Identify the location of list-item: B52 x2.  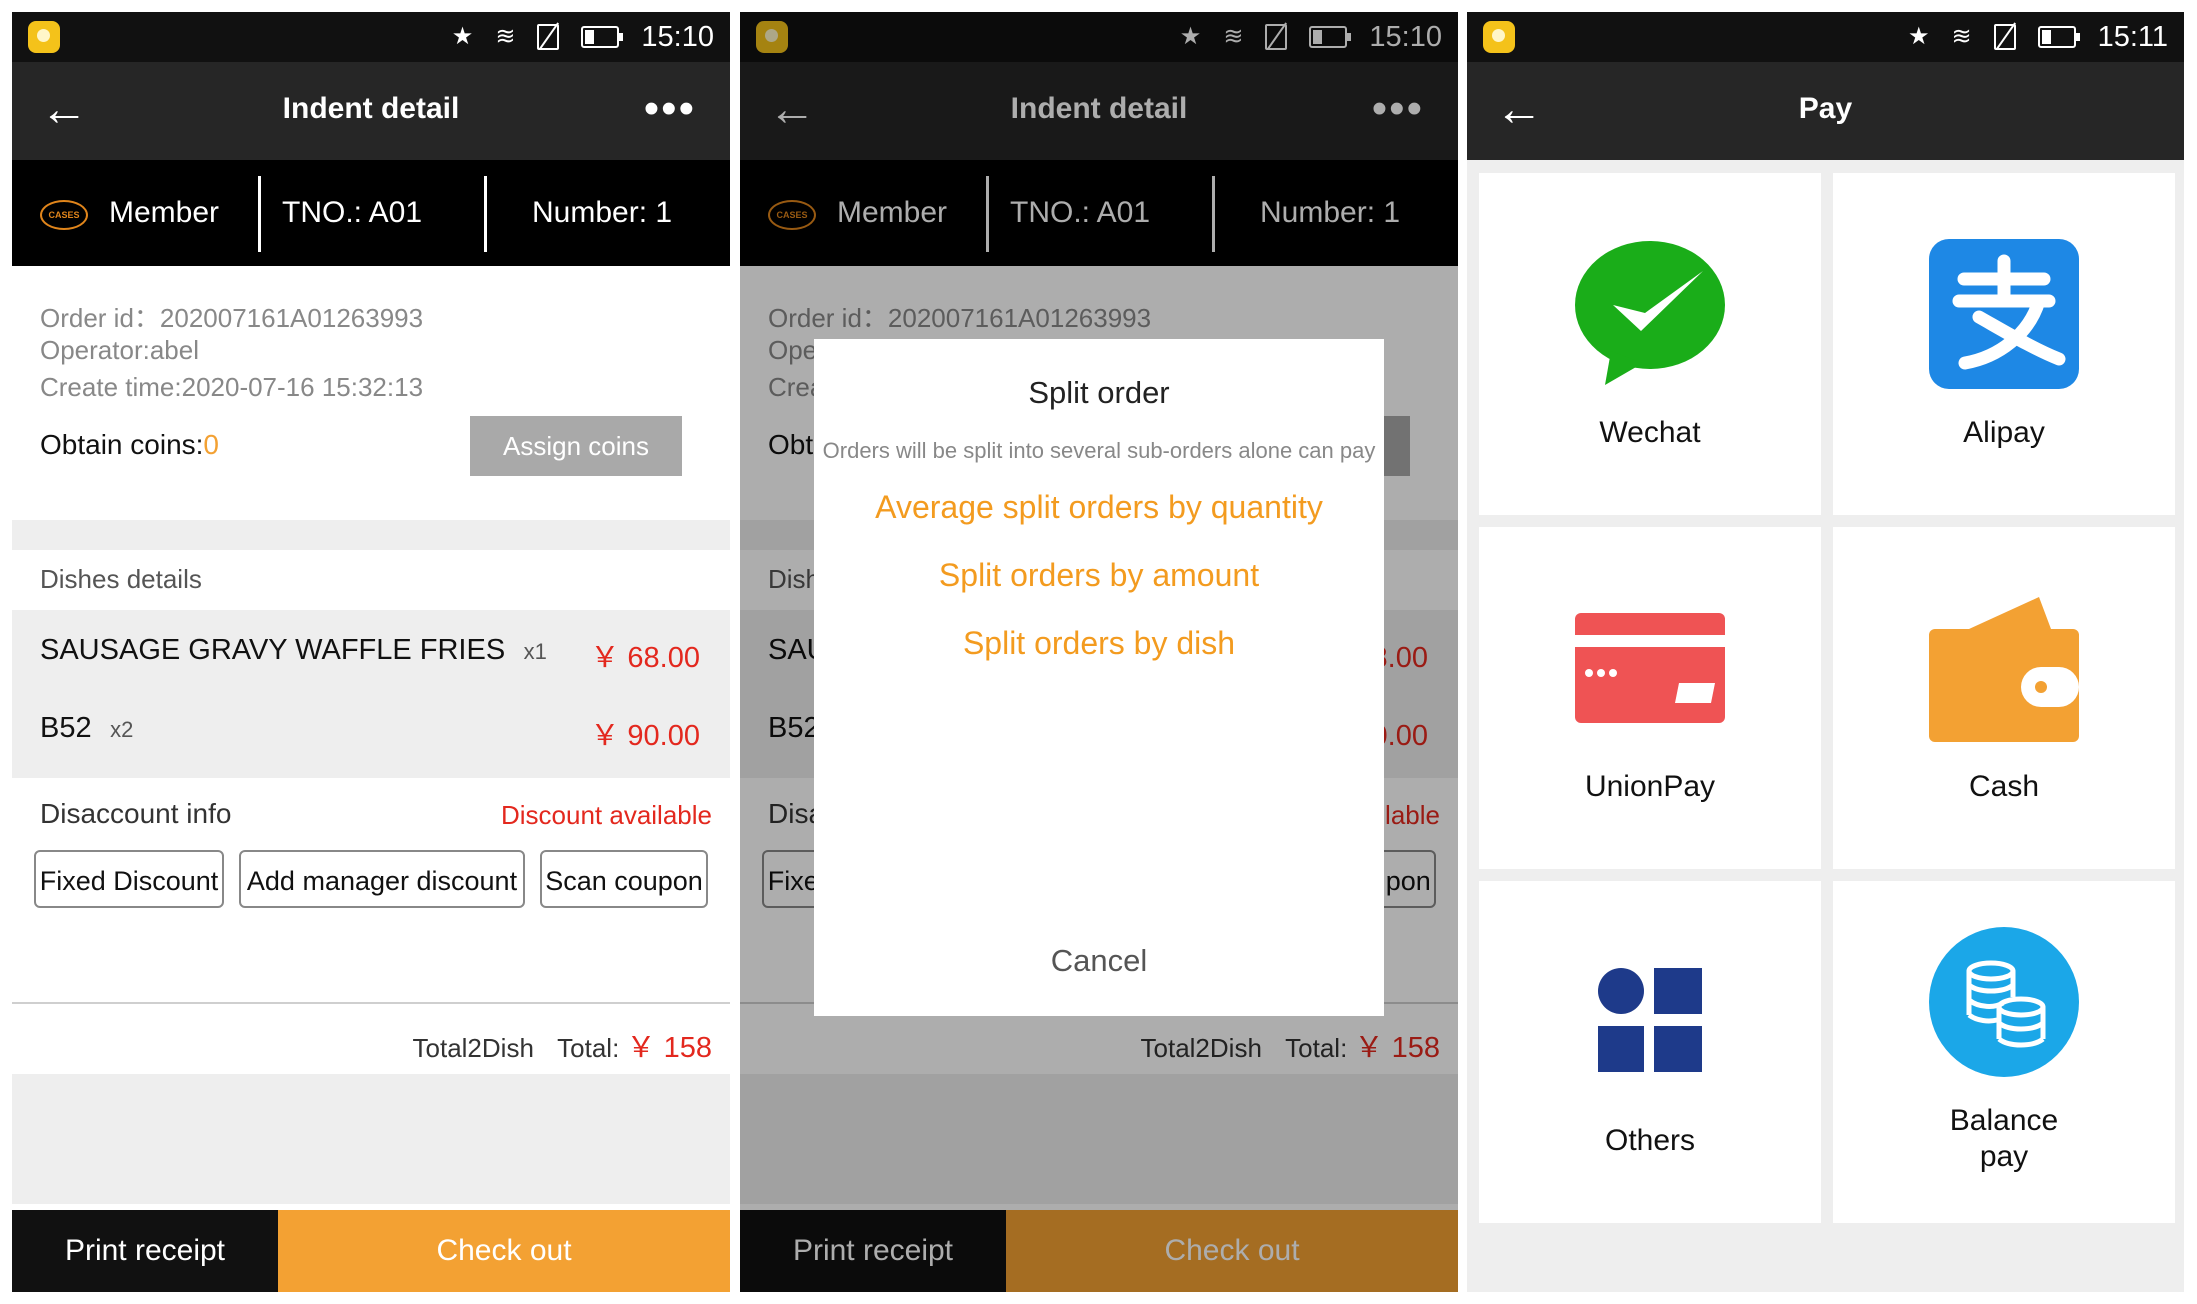
(86, 728).